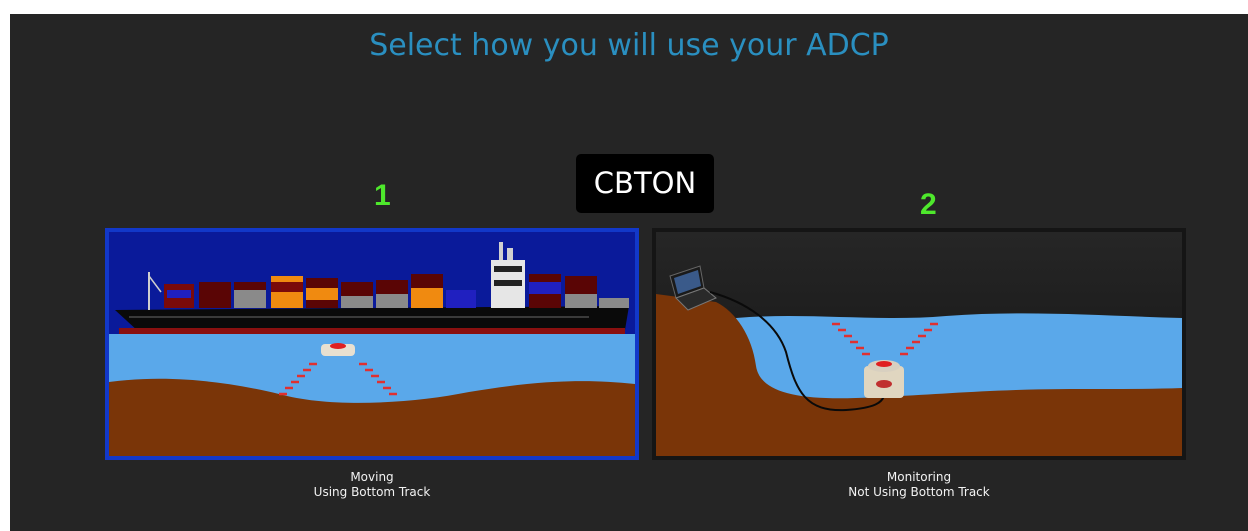 The width and height of the screenshot is (1248, 531). I want to click on option-moving-caption: Moving Using Bottom Track, so click(372, 485).